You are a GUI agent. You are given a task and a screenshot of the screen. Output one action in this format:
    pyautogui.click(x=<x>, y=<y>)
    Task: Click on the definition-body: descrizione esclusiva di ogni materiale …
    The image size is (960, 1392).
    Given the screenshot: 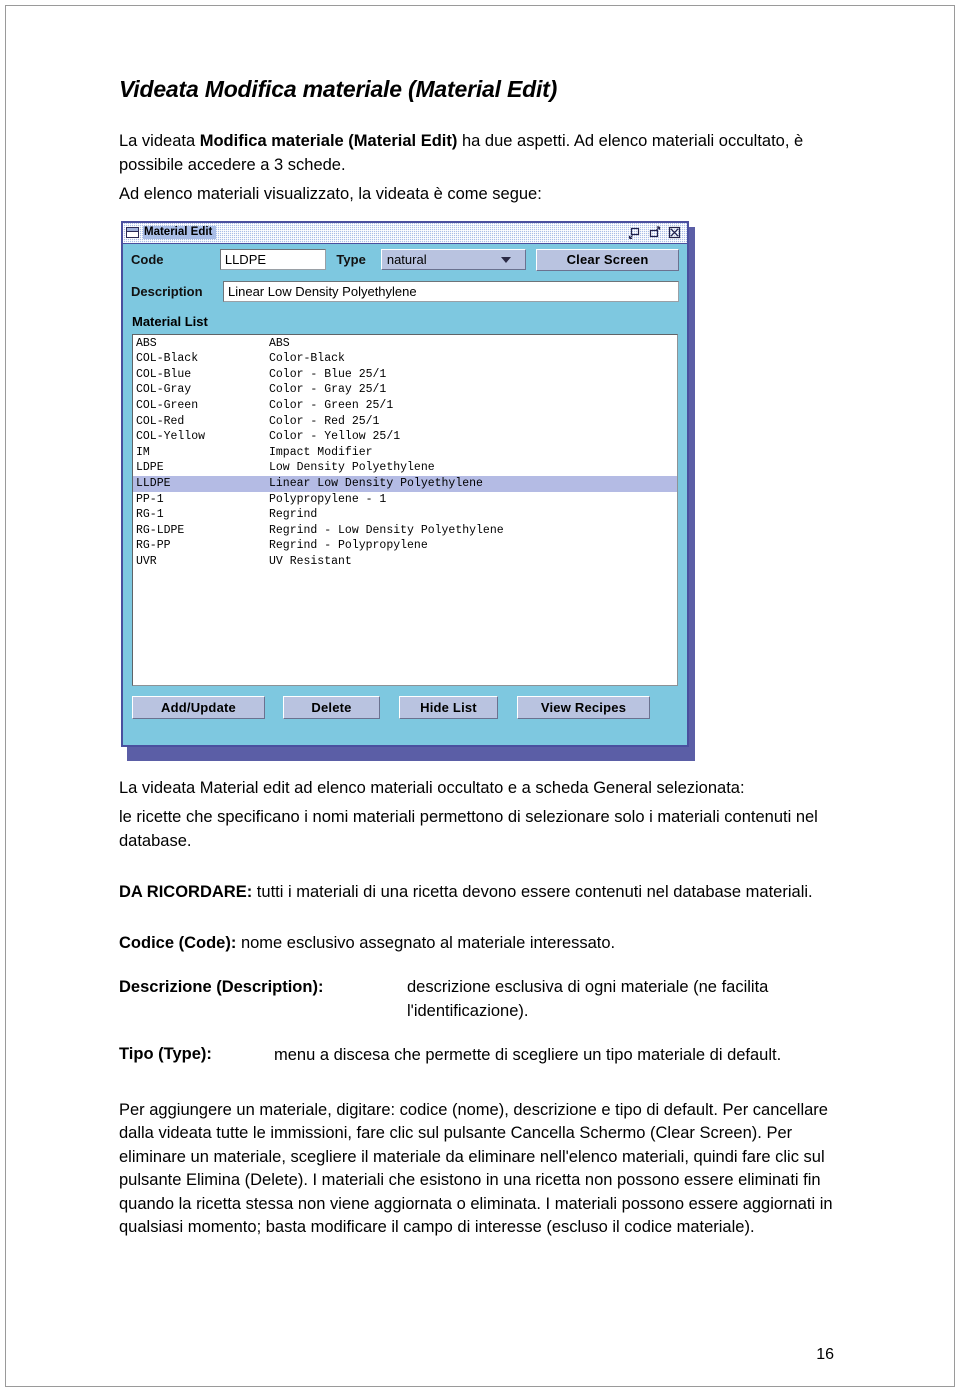 What is the action you would take?
    pyautogui.click(x=588, y=999)
    